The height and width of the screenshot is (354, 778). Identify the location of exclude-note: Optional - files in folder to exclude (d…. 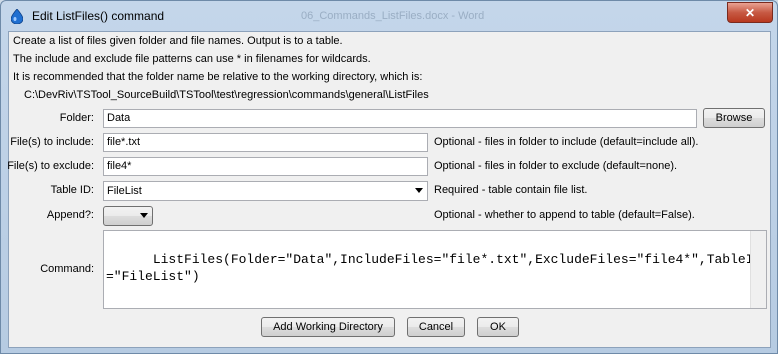
(556, 166).